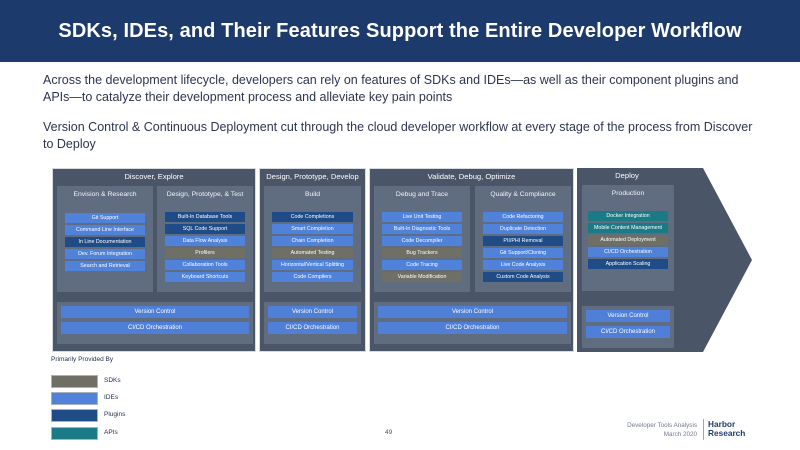 Image resolution: width=800 pixels, height=450 pixels. I want to click on legend-item-sdks: SDKs, so click(86, 381).